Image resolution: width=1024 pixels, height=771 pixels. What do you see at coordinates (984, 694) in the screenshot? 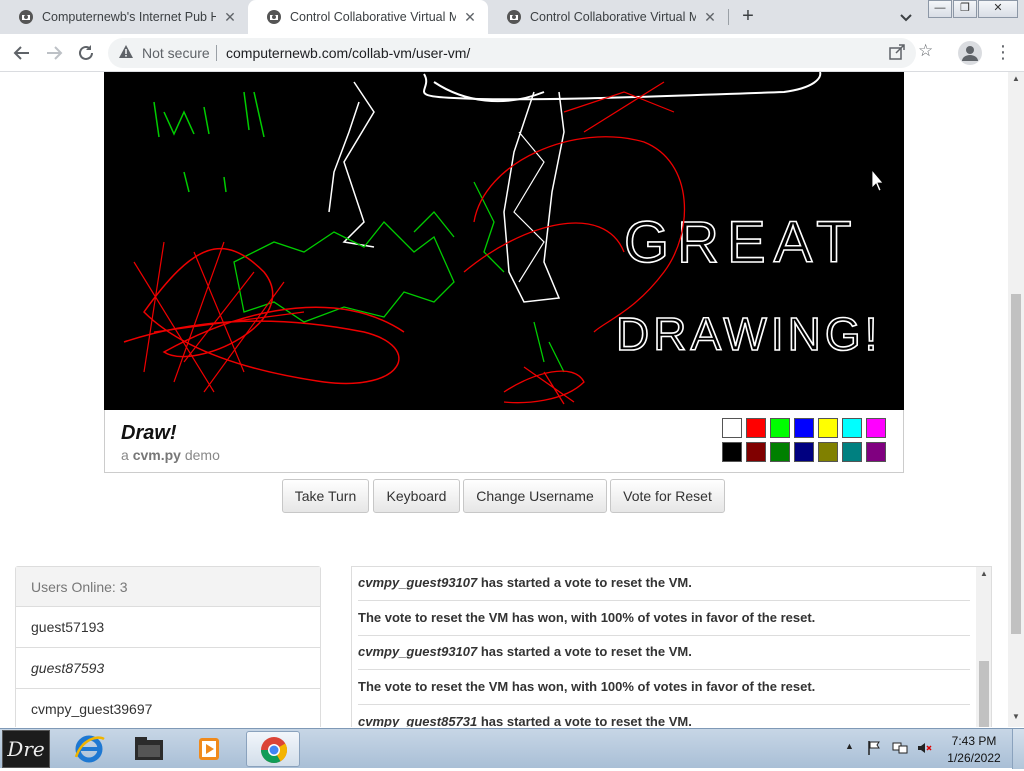
I see `chat-scrollbar-thumb` at bounding box center [984, 694].